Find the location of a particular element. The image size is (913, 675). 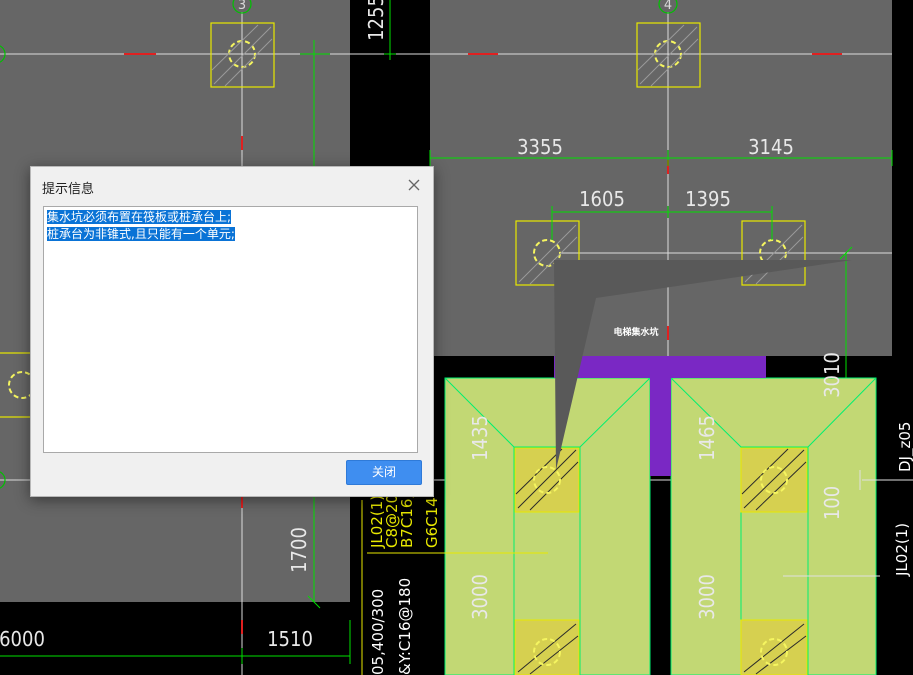

pit-purple-top is located at coordinates (660, 367).